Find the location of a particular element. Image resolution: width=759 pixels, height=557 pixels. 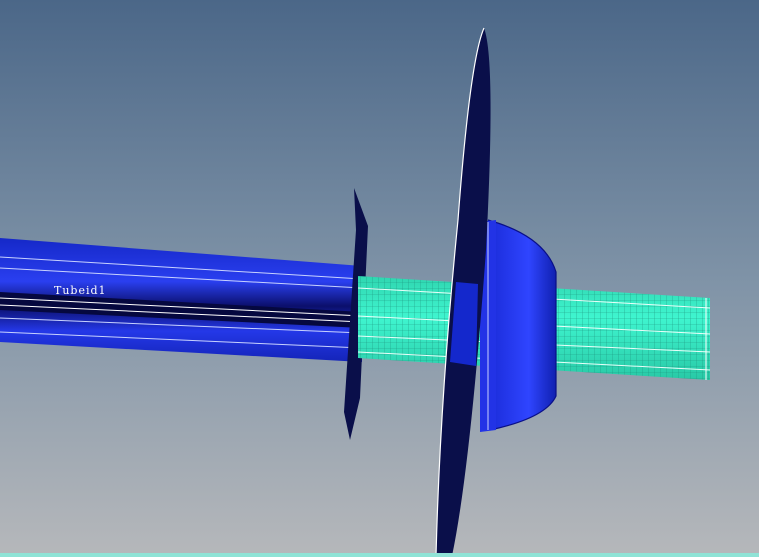

cap-part is located at coordinates (518, 325).